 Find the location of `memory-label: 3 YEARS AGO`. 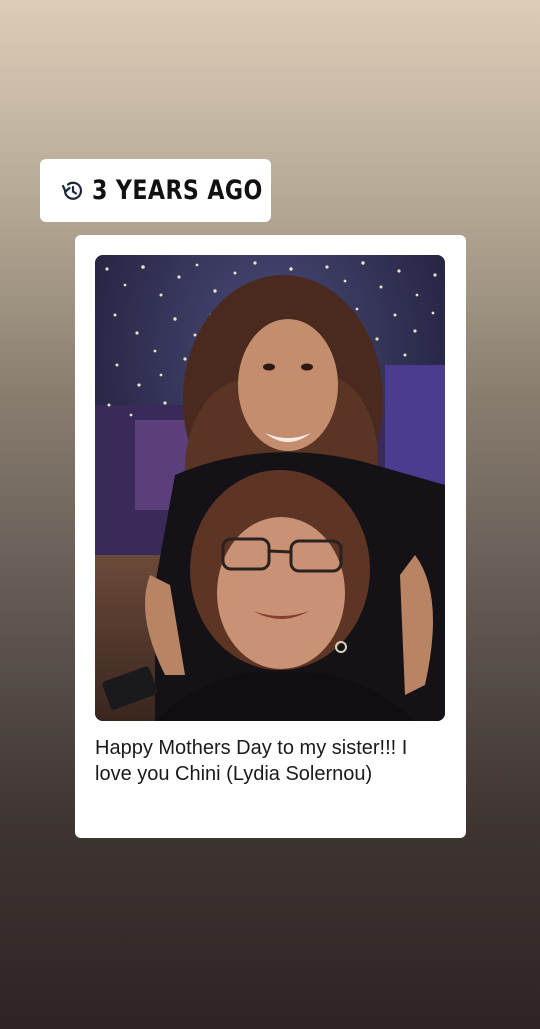

memory-label: 3 YEARS AGO is located at coordinates (177, 190).